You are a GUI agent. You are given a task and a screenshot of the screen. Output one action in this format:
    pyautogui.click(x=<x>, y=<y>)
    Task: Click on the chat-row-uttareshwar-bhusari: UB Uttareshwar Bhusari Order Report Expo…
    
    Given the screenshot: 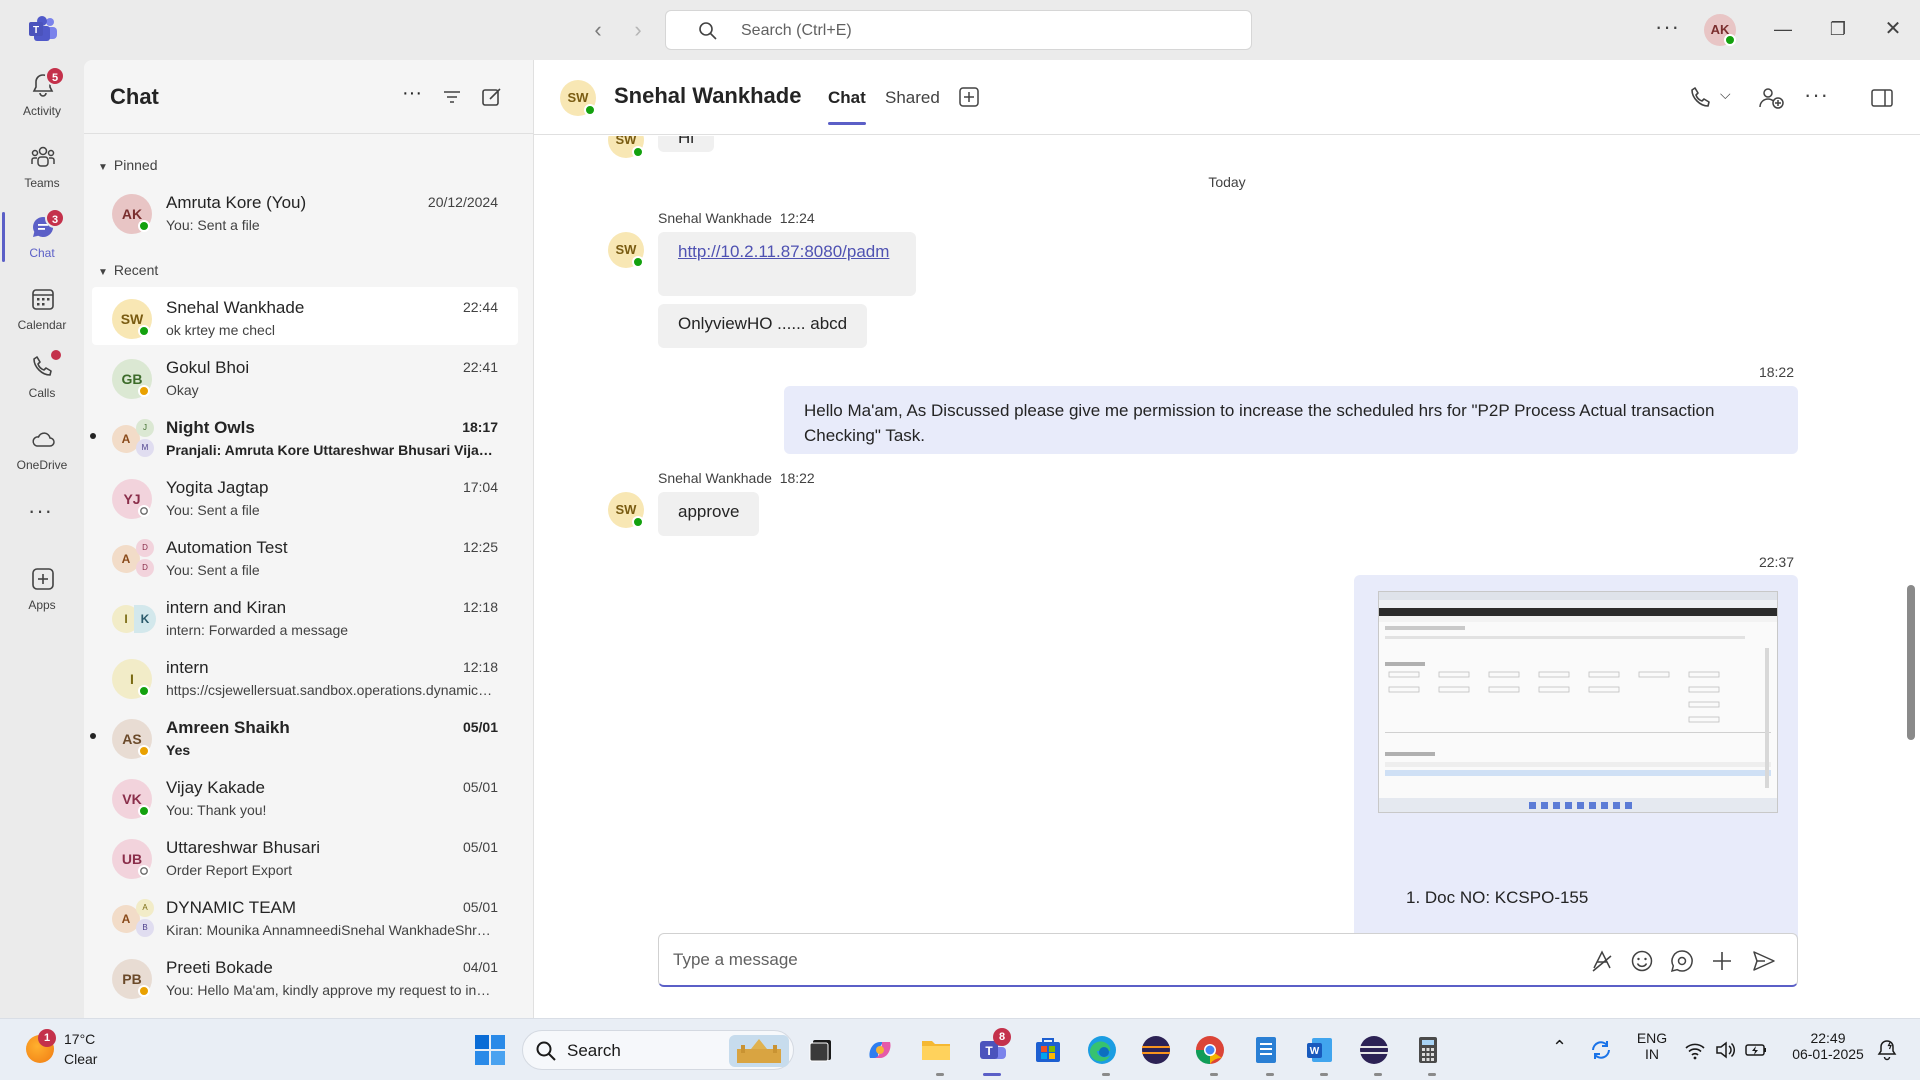 What is the action you would take?
    pyautogui.click(x=305, y=856)
    